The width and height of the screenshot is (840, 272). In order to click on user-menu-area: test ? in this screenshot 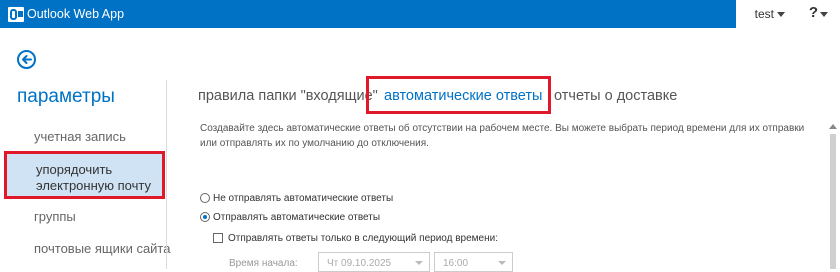, I will do `click(788, 14)`.